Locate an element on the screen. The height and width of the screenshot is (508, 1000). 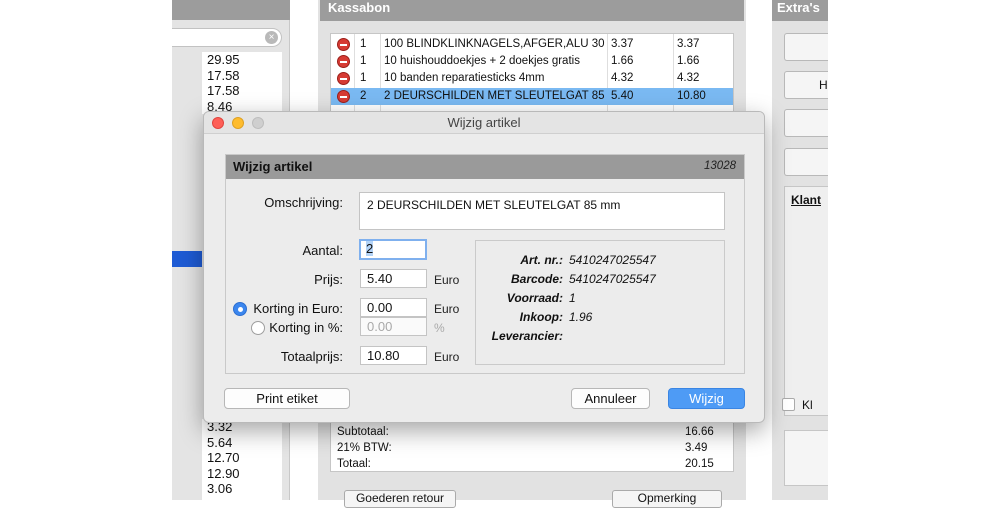
total-value: 20.15 is located at coordinates (699, 464).